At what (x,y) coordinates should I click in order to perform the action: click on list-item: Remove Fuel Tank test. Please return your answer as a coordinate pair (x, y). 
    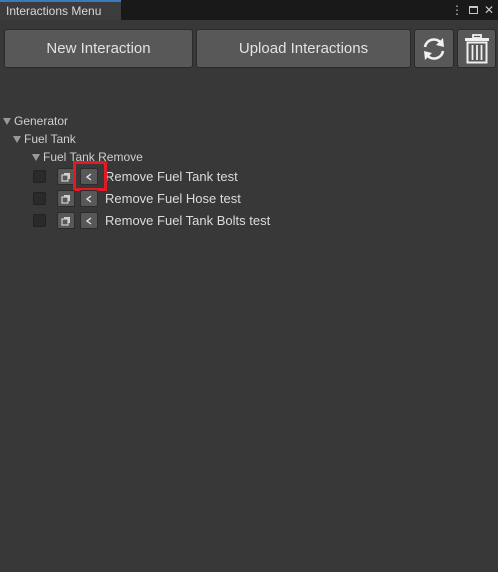
    Looking at the image, I should click on (249, 176).